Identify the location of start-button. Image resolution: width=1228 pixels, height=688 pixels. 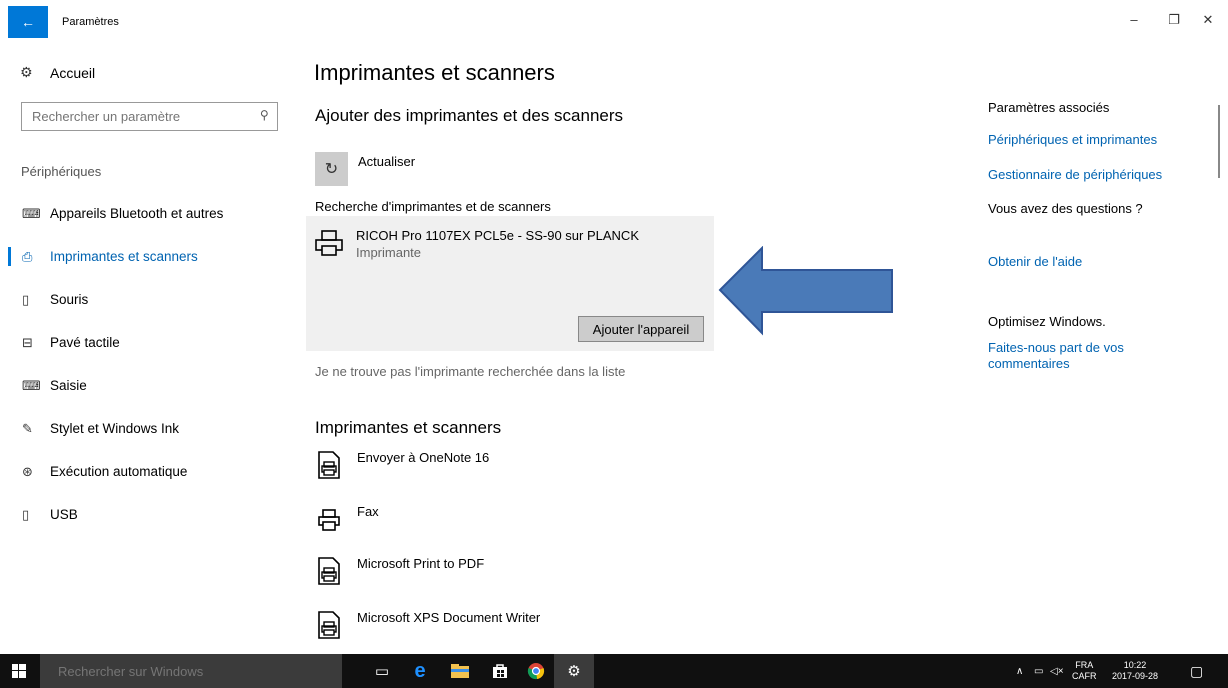
(19, 671).